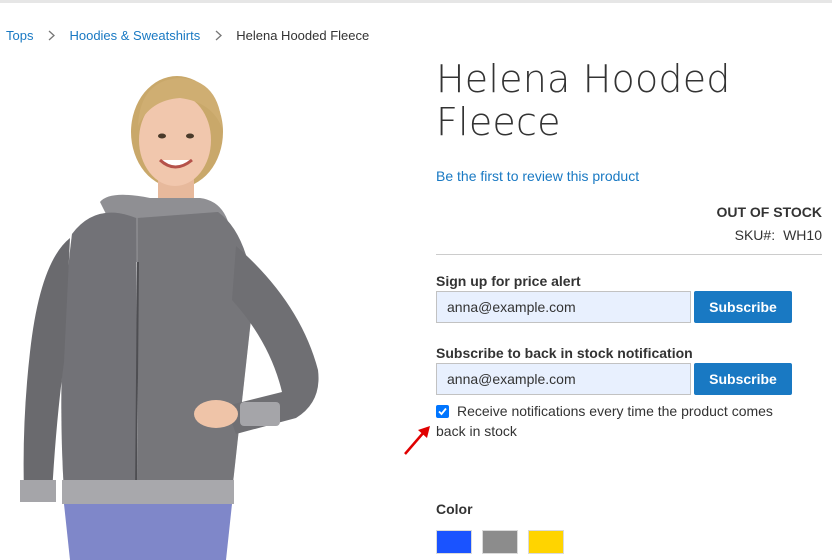 The width and height of the screenshot is (832, 560). I want to click on divider, so click(629, 254).